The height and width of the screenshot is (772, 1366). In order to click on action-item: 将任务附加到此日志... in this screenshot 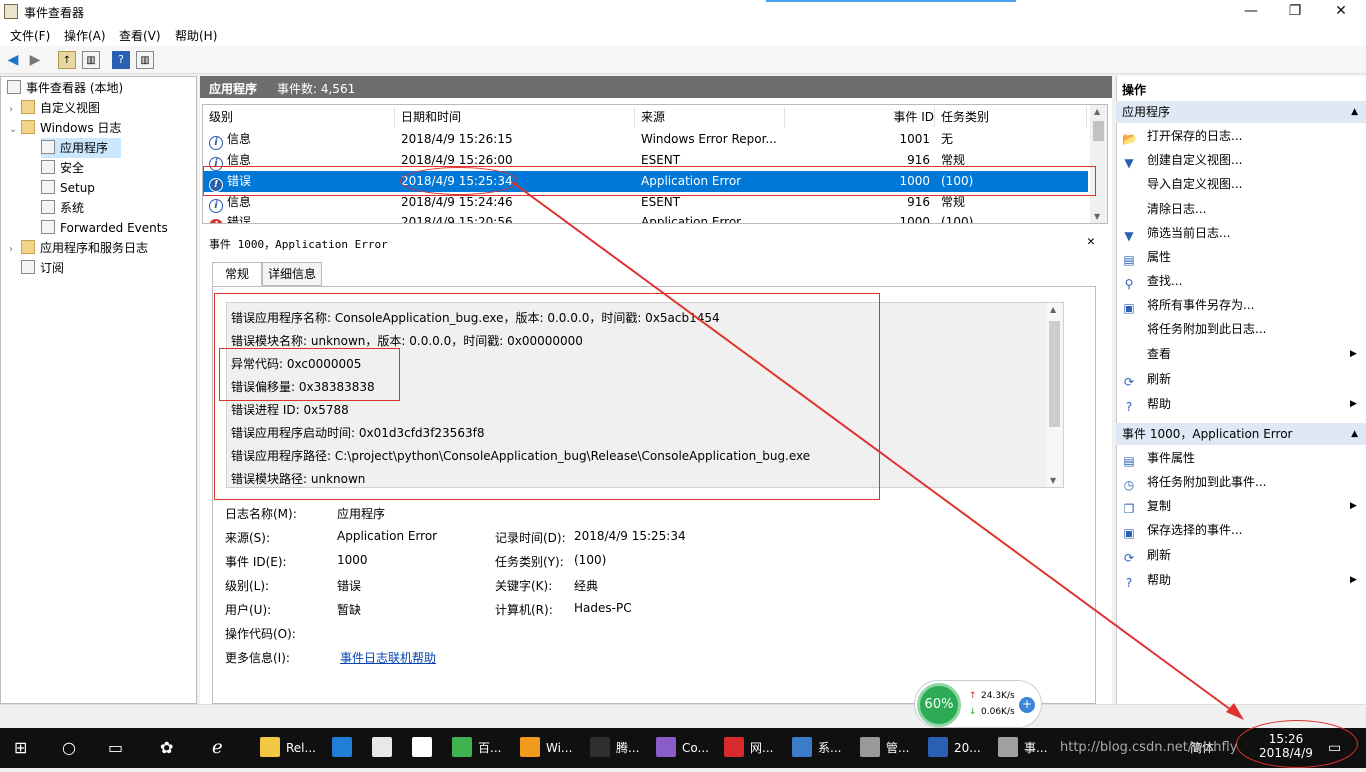, I will do `click(1194, 329)`.